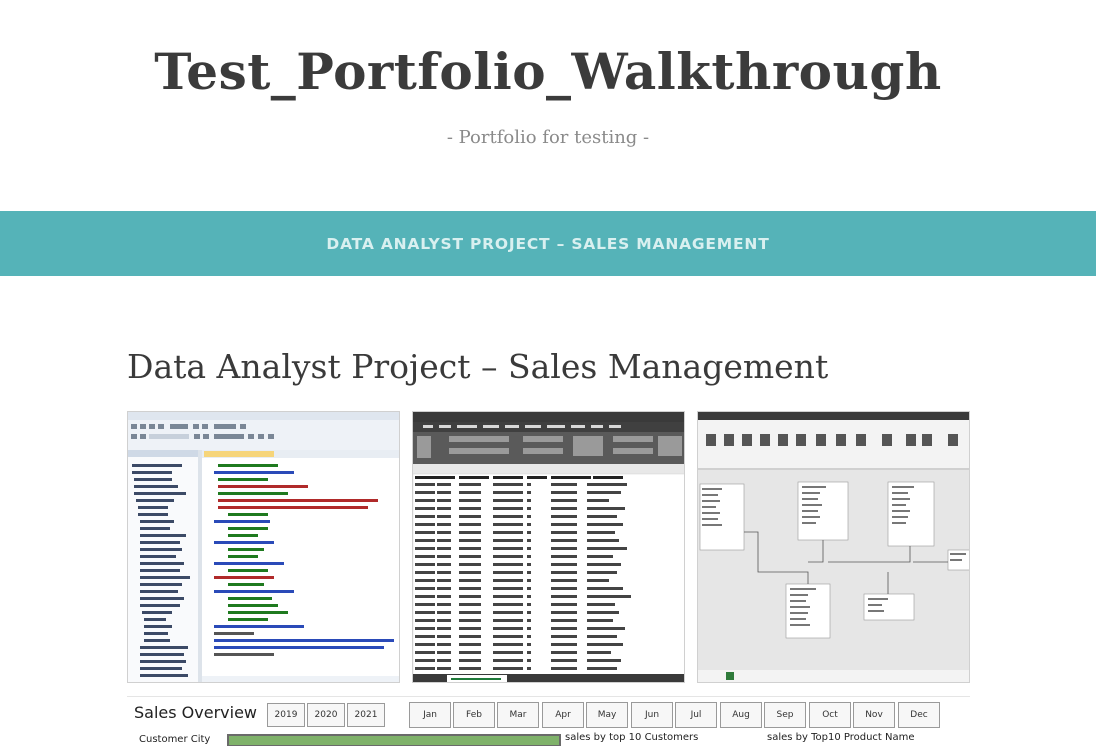  What do you see at coordinates (785, 715) in the screenshot?
I see `month-button-sep: Sep` at bounding box center [785, 715].